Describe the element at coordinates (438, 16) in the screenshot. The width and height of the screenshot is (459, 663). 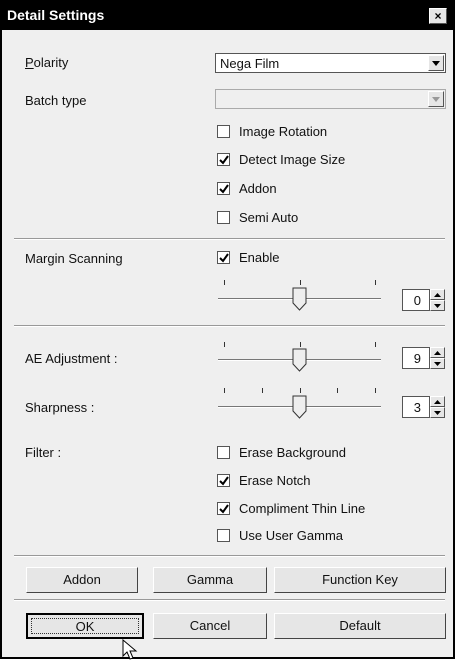
I see `close-button: ×` at that location.